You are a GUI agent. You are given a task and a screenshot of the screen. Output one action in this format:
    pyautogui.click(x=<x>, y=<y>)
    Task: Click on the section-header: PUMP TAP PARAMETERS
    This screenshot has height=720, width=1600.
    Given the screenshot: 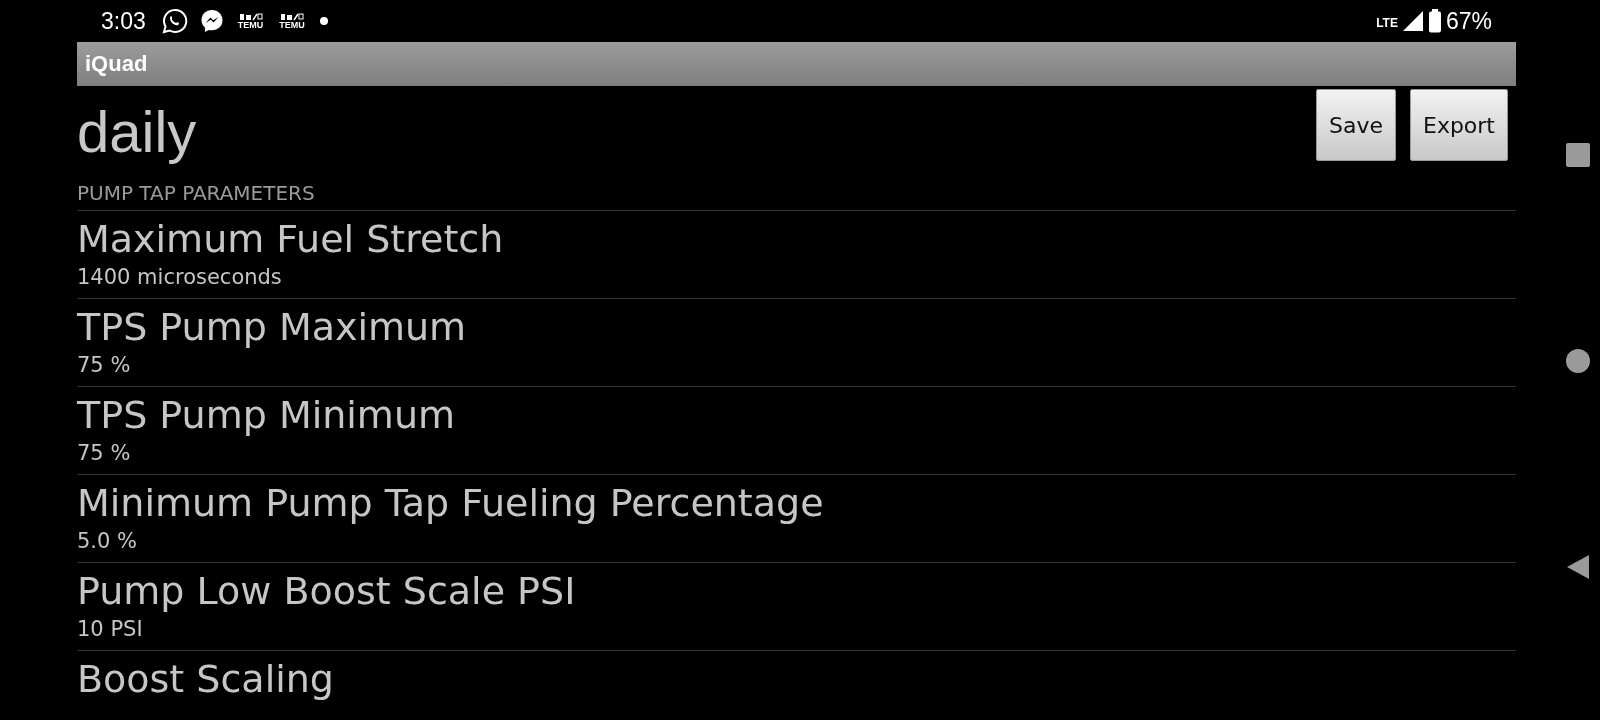 What is the action you would take?
    pyautogui.click(x=796, y=195)
    